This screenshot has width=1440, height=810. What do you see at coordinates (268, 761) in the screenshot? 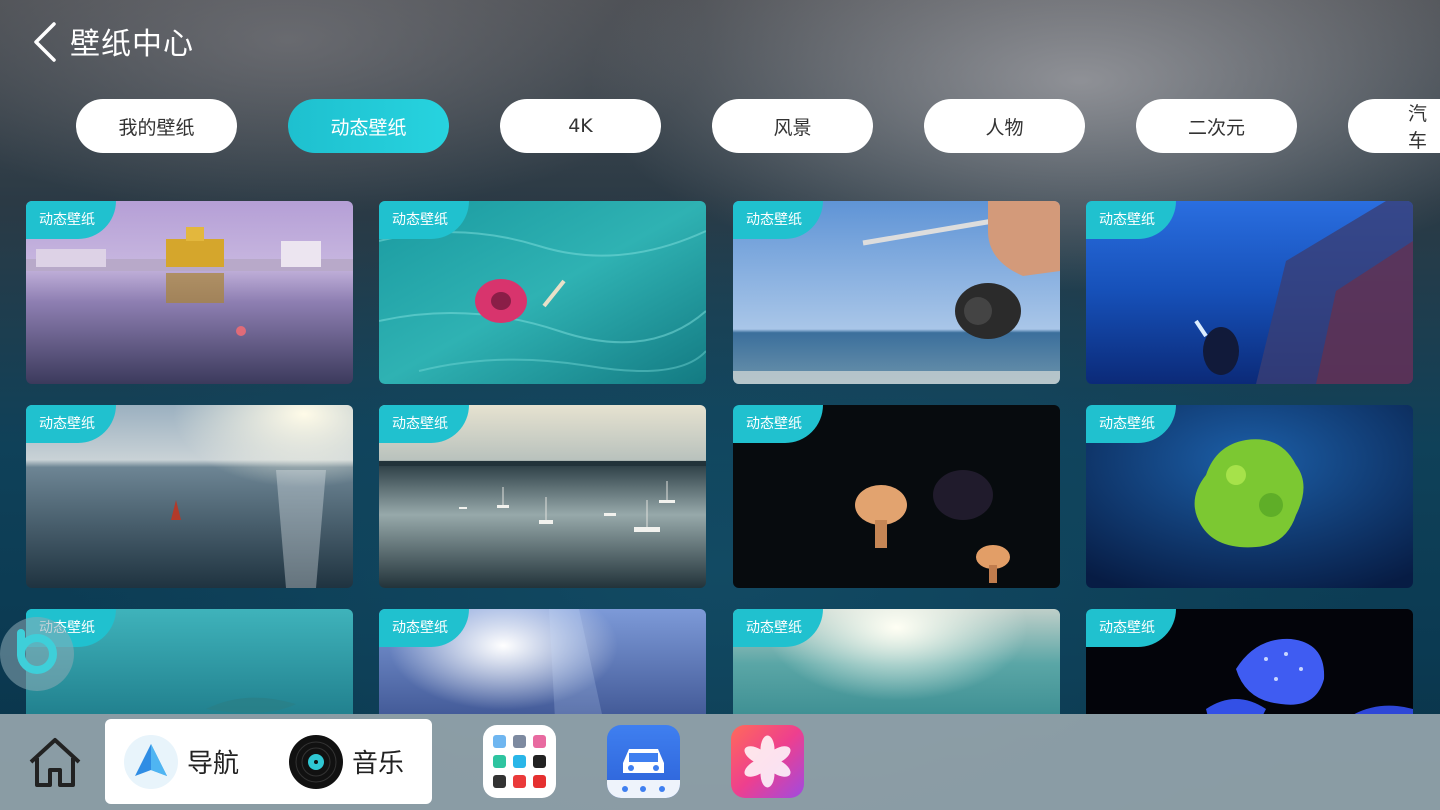
I see `media-nav-widget: 导航 音乐` at bounding box center [268, 761].